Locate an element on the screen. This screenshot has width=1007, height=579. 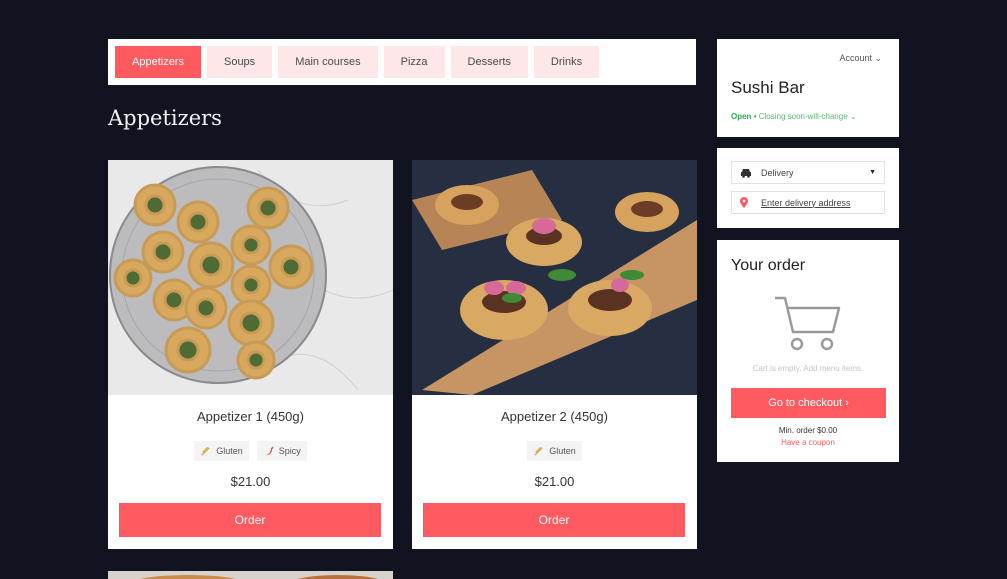
caret-down-icon: ▼ is located at coordinates (872, 172).